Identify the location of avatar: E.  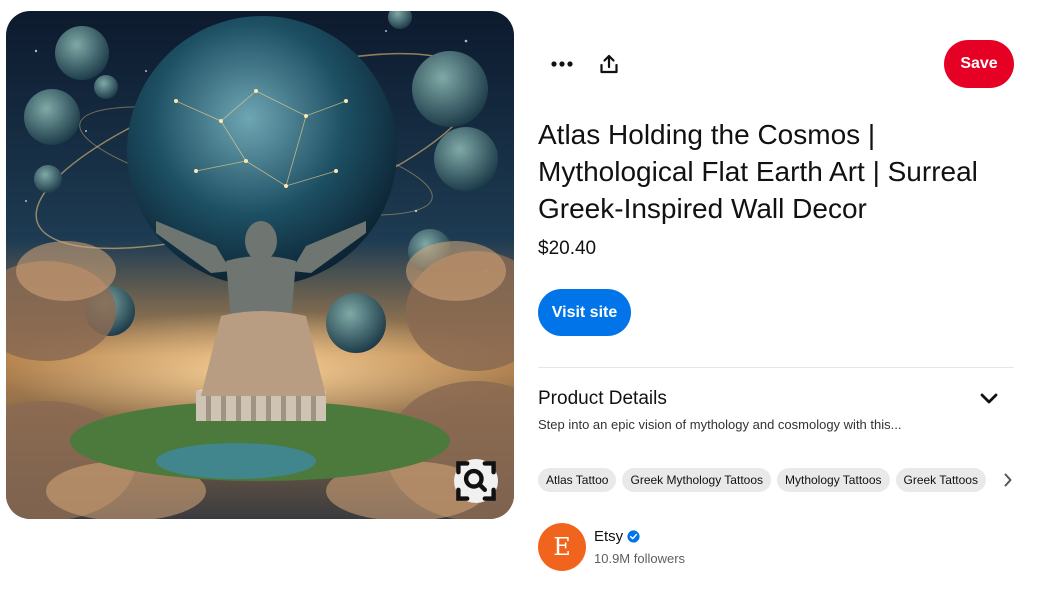
(562, 547).